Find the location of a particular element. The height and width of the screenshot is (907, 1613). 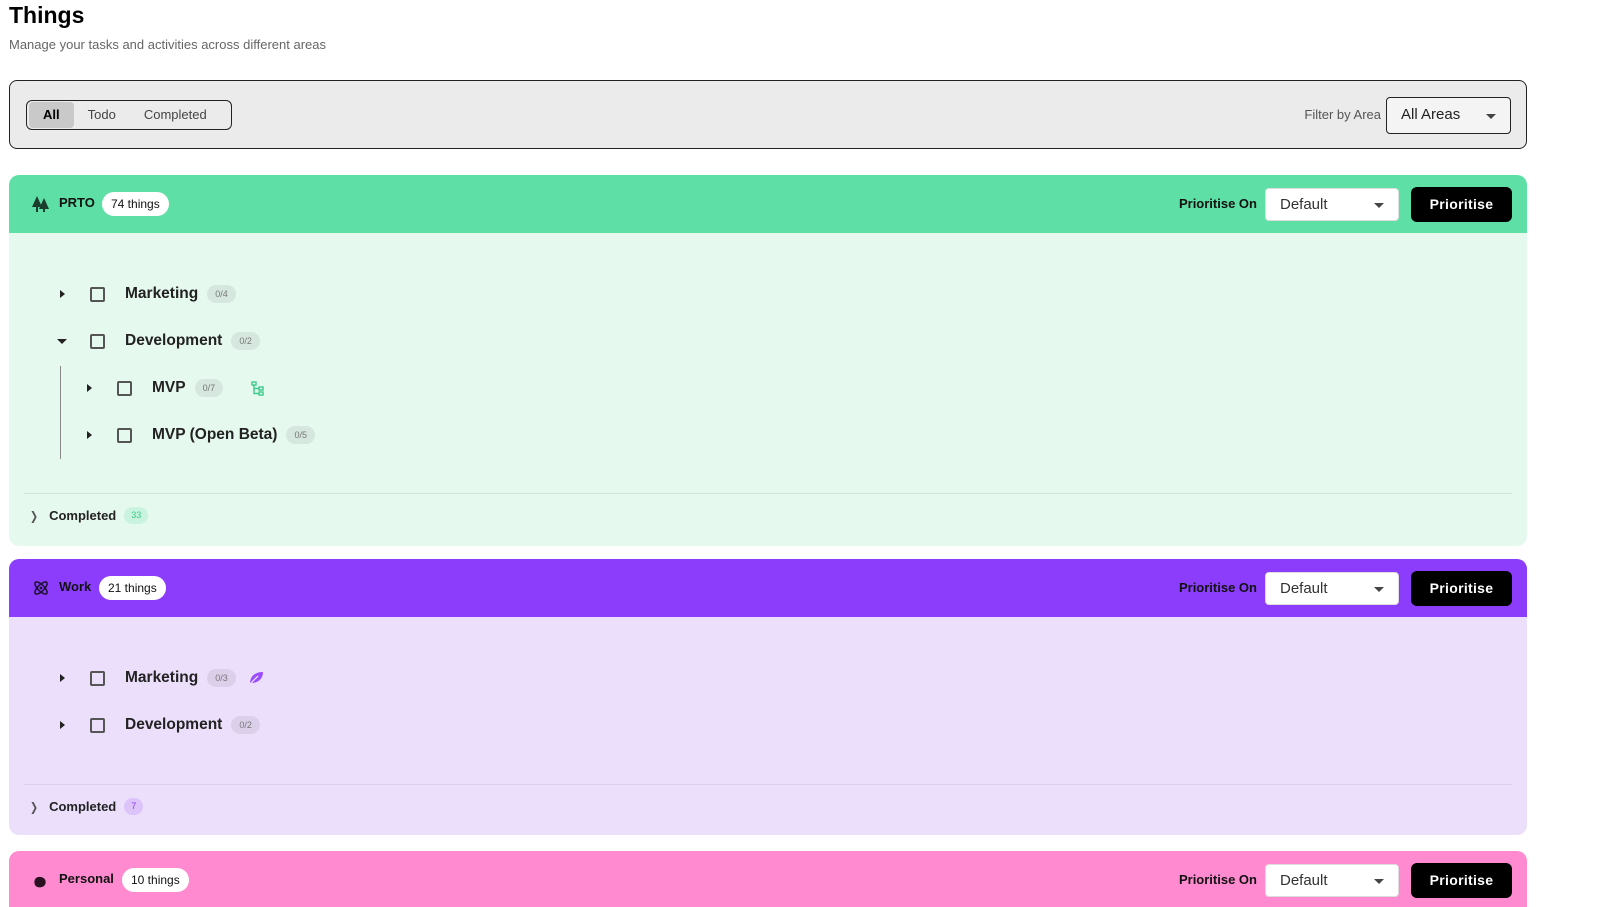

list-item: Marketing 0/4 is located at coordinates (146, 294).